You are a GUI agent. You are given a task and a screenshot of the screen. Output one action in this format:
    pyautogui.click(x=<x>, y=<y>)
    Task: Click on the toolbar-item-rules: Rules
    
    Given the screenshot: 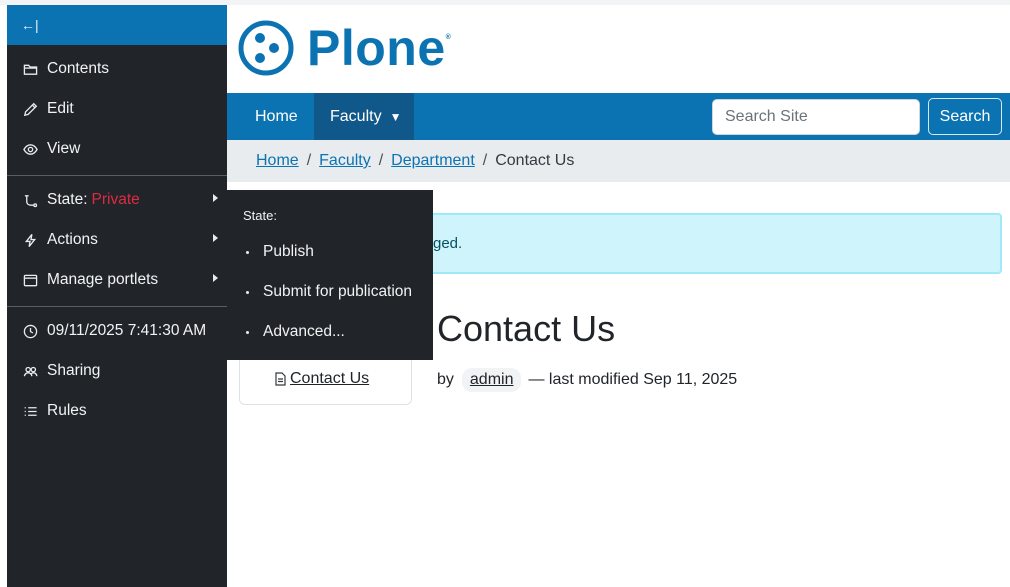 What is the action you would take?
    pyautogui.click(x=117, y=411)
    